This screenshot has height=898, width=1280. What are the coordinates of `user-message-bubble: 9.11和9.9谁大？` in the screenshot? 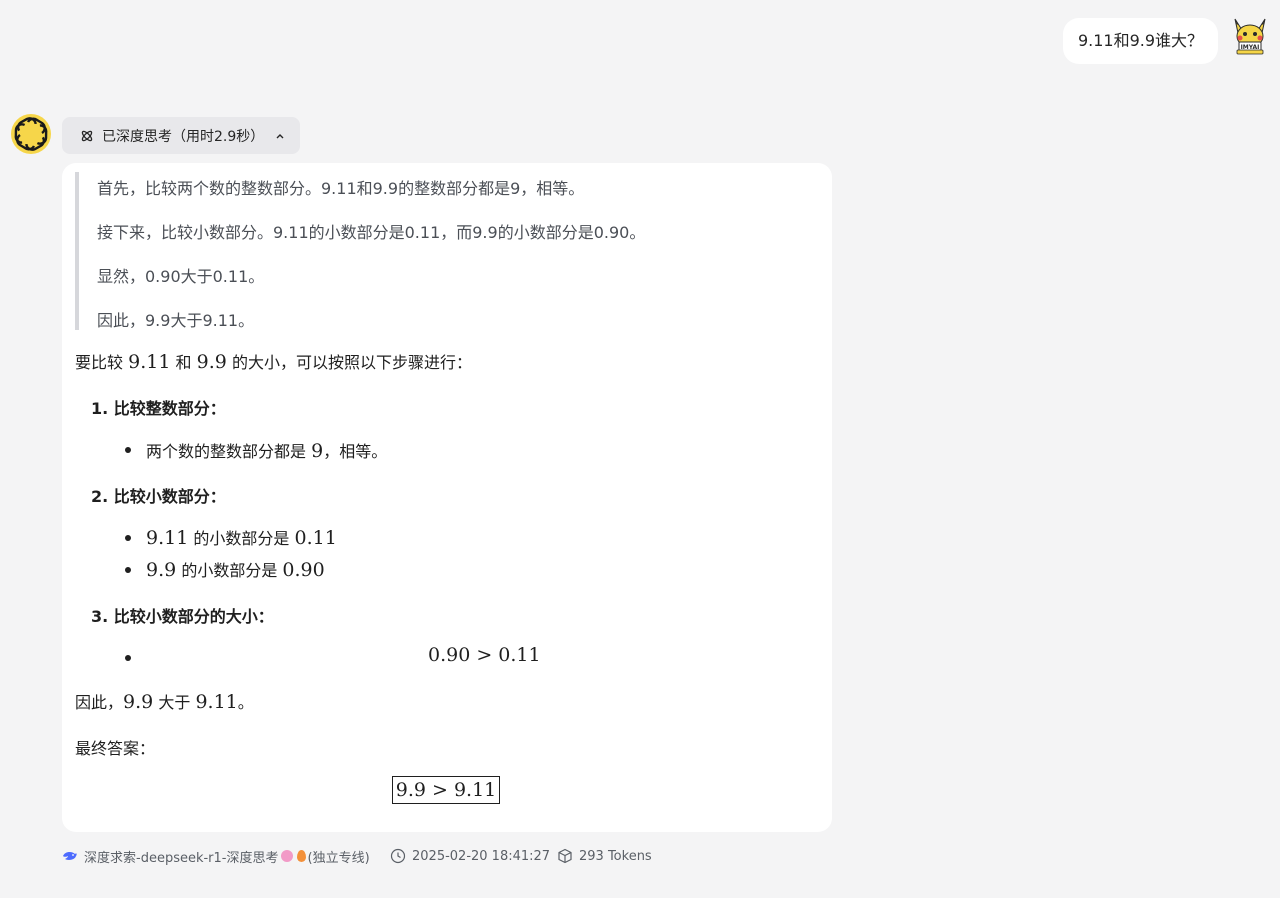 It's located at (1140, 41).